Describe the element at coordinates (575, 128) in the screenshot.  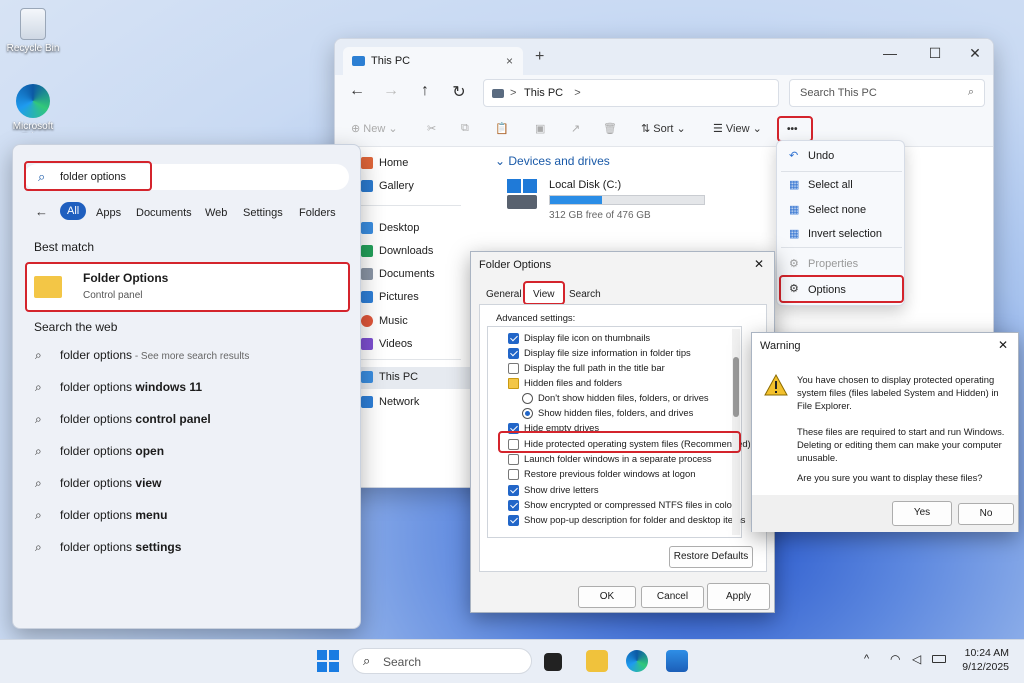
I see `share-icon: ↗` at that location.